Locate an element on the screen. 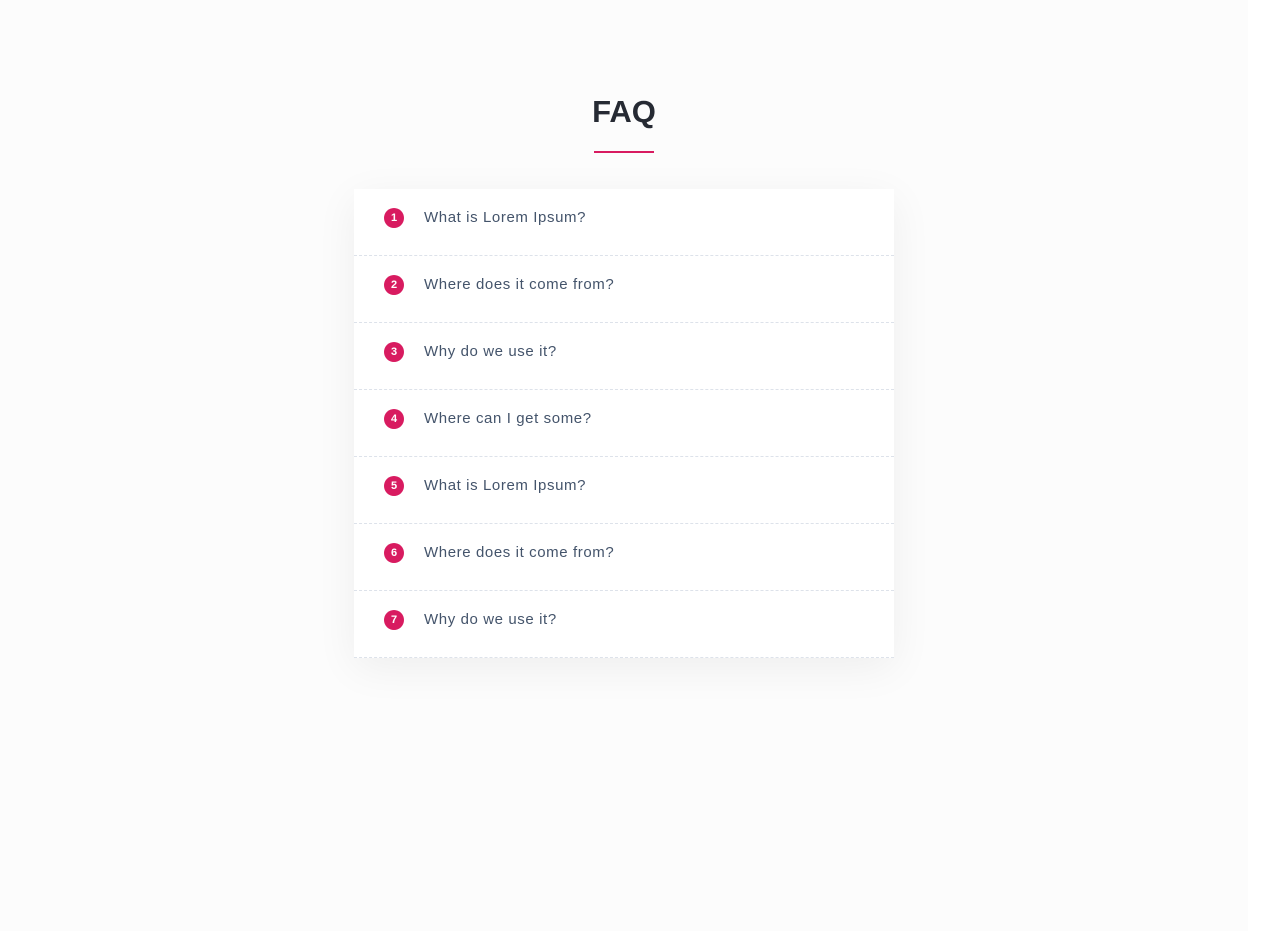 The width and height of the screenshot is (1280, 931). faq-number-badge: 5 is located at coordinates (394, 486).